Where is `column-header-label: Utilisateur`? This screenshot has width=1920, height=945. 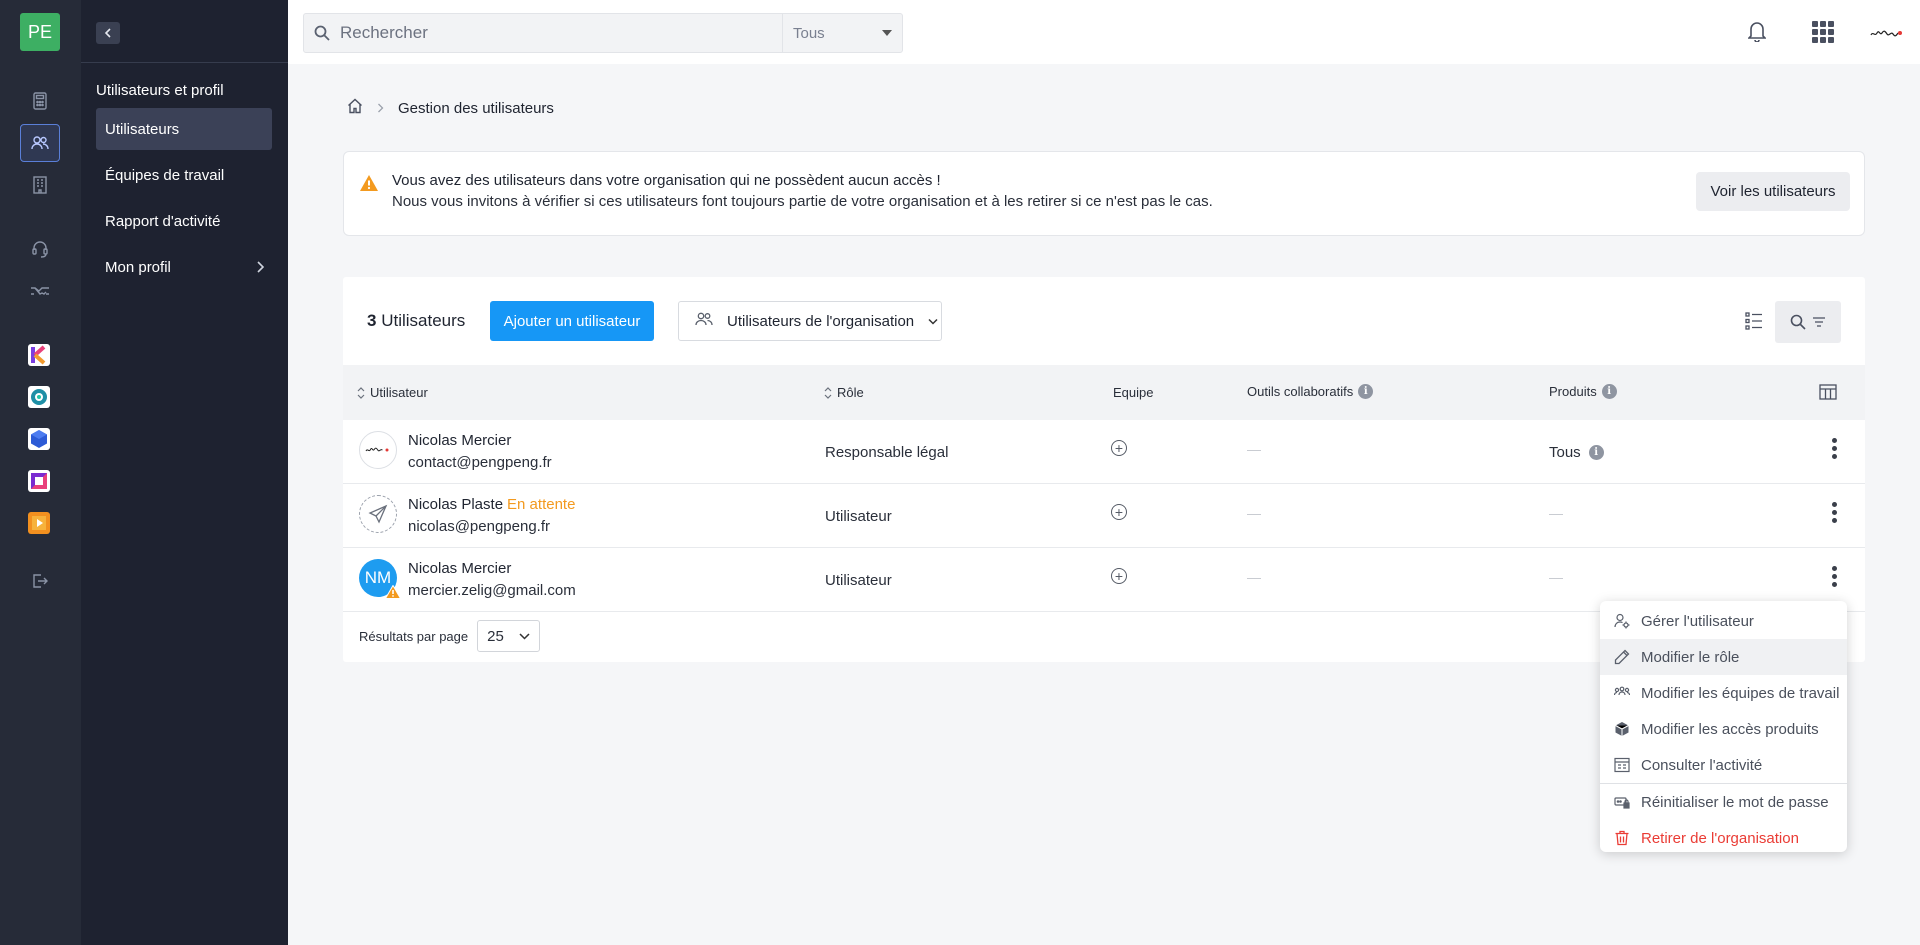 column-header-label: Utilisateur is located at coordinates (399, 392).